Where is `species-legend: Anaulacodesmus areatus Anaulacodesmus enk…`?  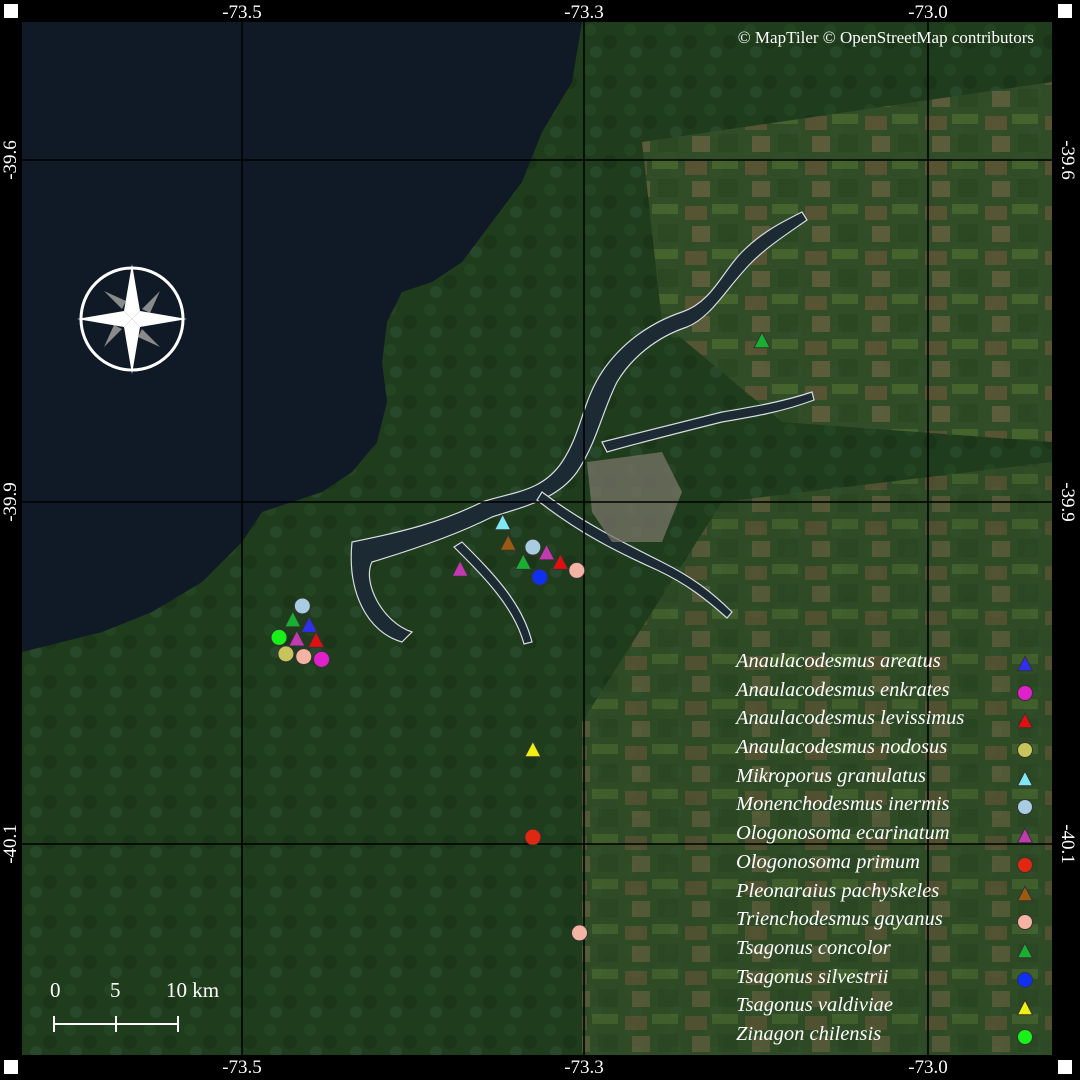
species-legend: Anaulacodesmus areatus Anaulacodesmus enk… is located at coordinates (886, 851).